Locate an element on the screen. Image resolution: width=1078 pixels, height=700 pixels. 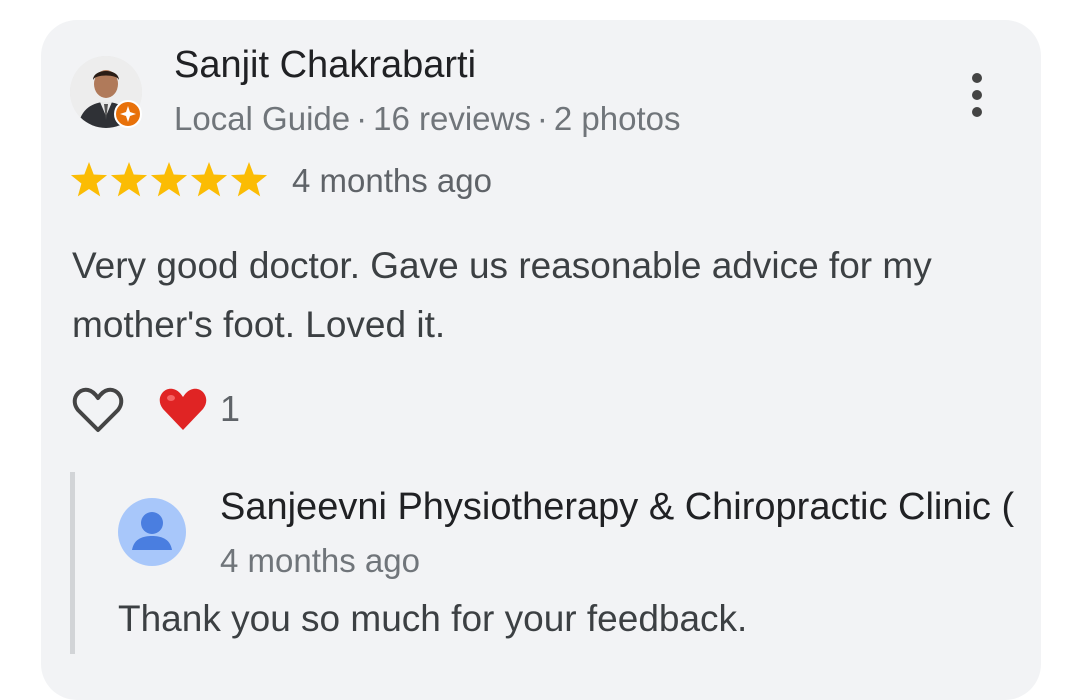
photo-count: 2 photos is located at coordinates (617, 118).